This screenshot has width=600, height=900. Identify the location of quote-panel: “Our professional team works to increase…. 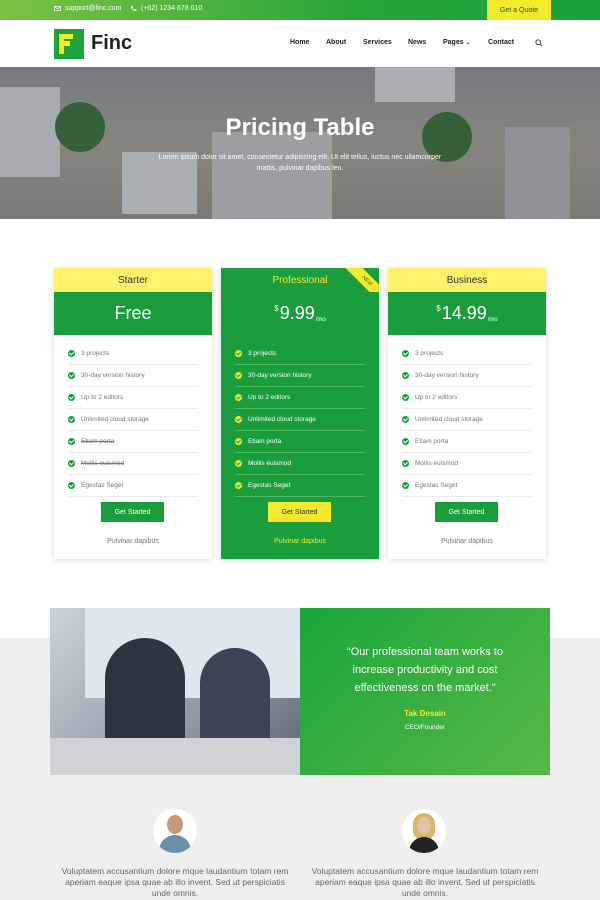
(425, 691).